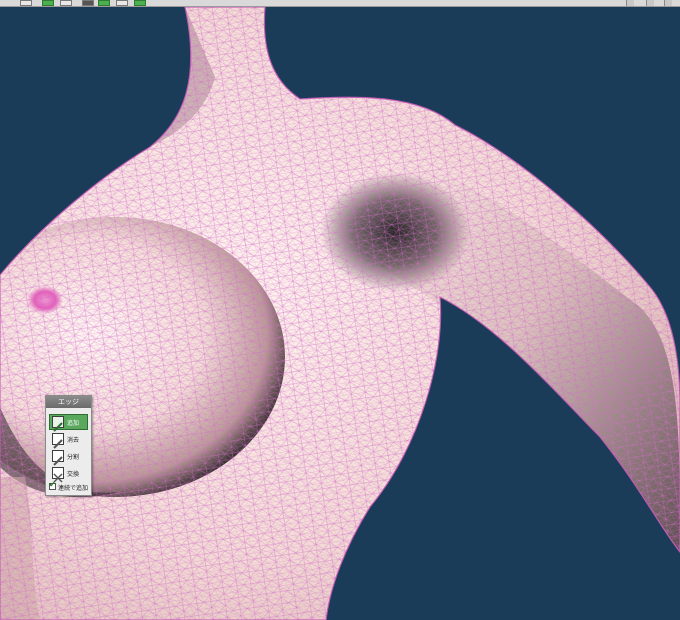  I want to click on continuous-add-checkbox: ✔ 連続で追加, so click(71, 486).